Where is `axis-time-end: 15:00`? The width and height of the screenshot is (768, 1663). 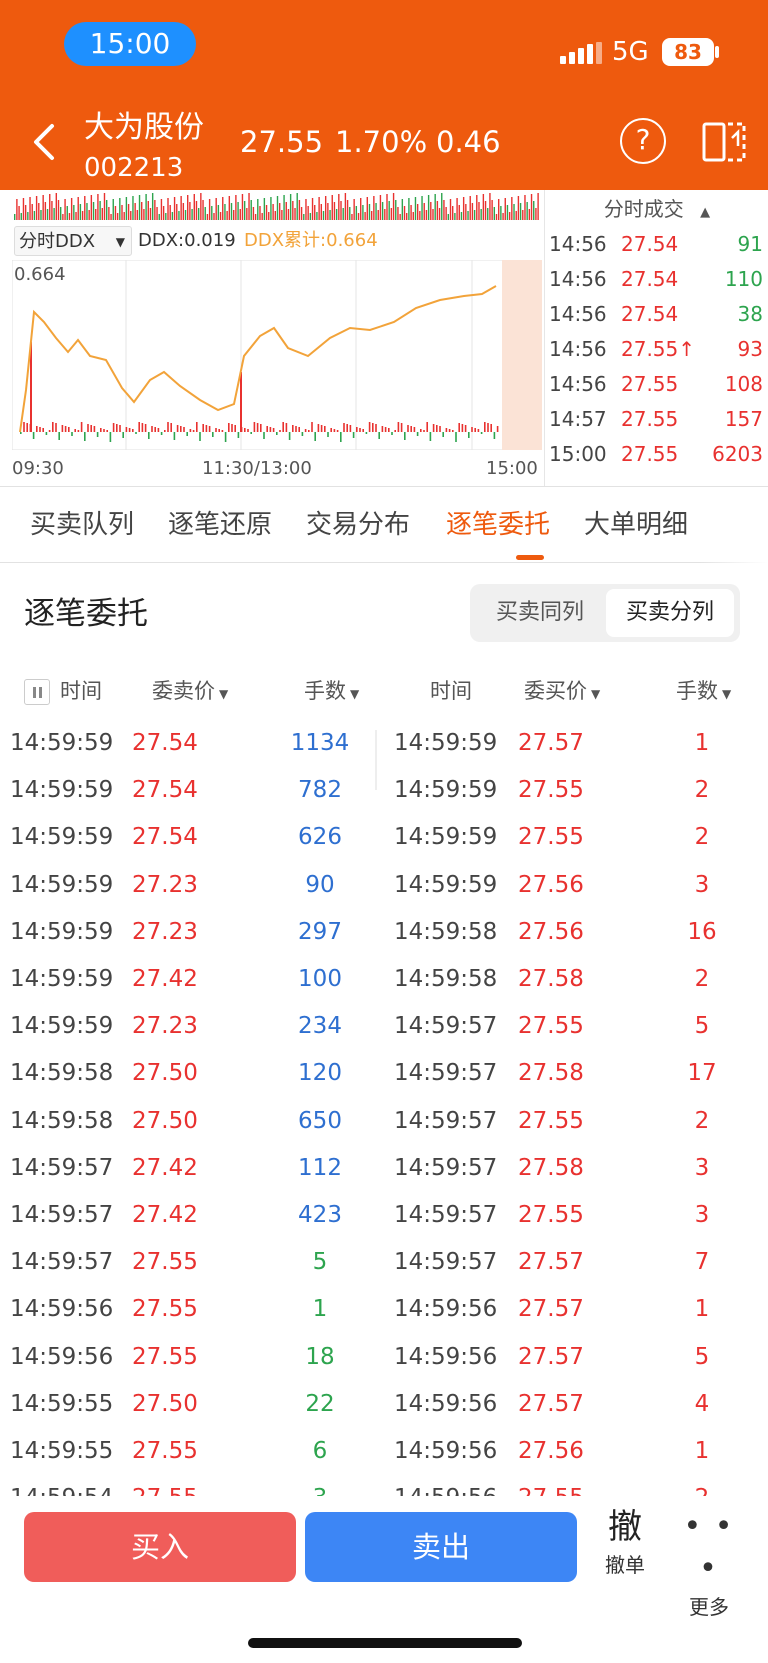
axis-time-end: 15:00 is located at coordinates (512, 468).